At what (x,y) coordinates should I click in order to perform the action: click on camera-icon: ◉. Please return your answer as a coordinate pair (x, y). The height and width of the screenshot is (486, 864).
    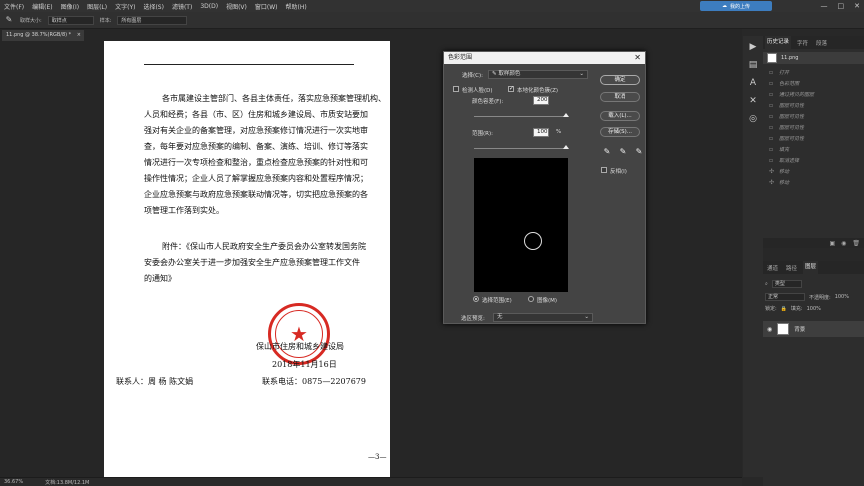
    Looking at the image, I should click on (843, 243).